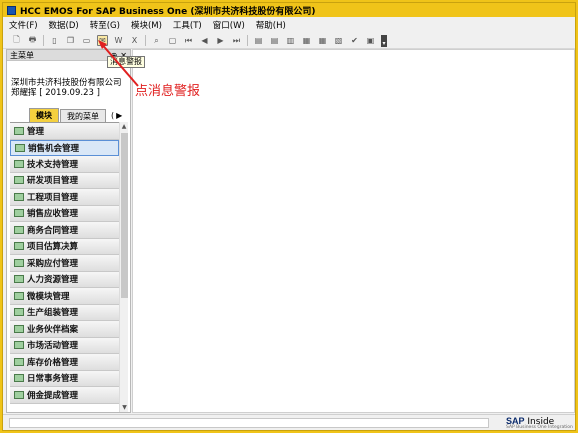  What do you see at coordinates (53, 395) in the screenshot?
I see `module-label: 佣金提成管理` at bounding box center [53, 395].